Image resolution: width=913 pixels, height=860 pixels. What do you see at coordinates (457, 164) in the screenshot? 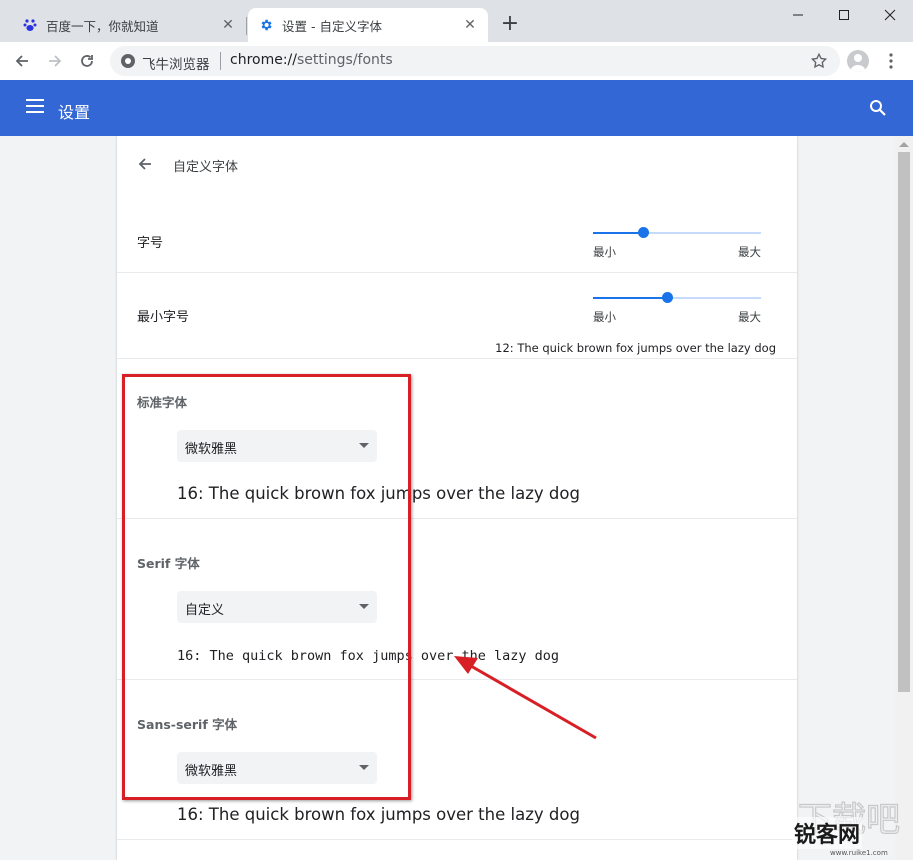
I see `subpage-header: 自定义字体` at bounding box center [457, 164].